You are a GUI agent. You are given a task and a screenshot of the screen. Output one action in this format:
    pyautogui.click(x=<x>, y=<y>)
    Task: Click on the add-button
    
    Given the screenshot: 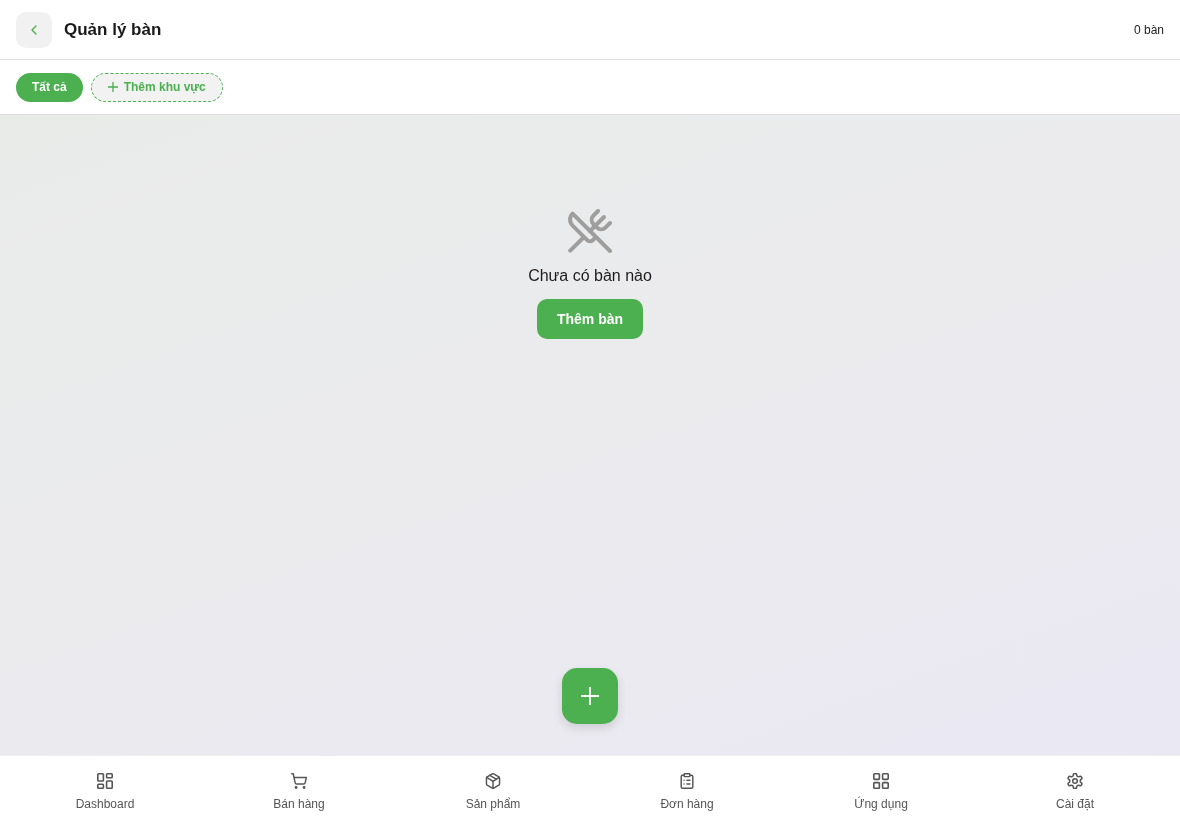 What is the action you would take?
    pyautogui.click(x=590, y=696)
    